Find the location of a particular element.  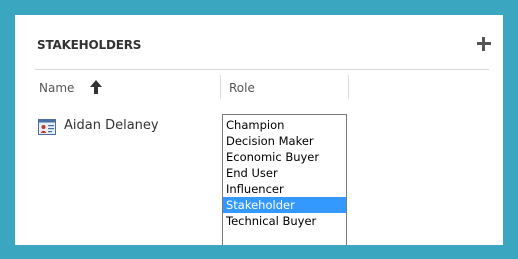

role-option: Technical Buyer is located at coordinates (284, 221).